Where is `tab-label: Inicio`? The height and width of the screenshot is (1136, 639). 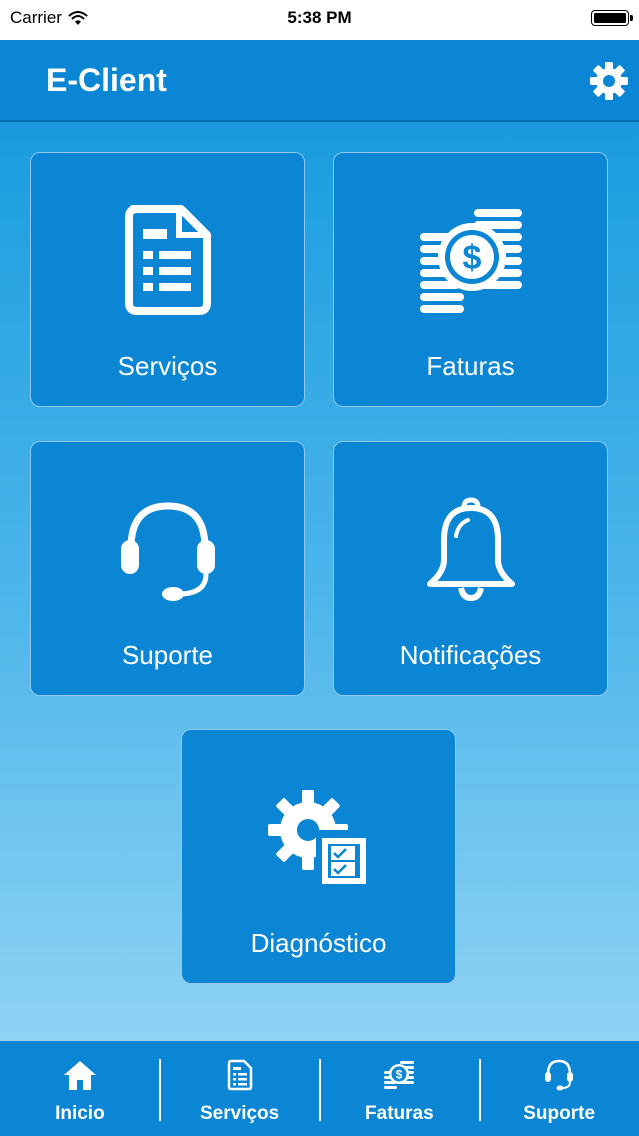
tab-label: Inicio is located at coordinates (80, 1113).